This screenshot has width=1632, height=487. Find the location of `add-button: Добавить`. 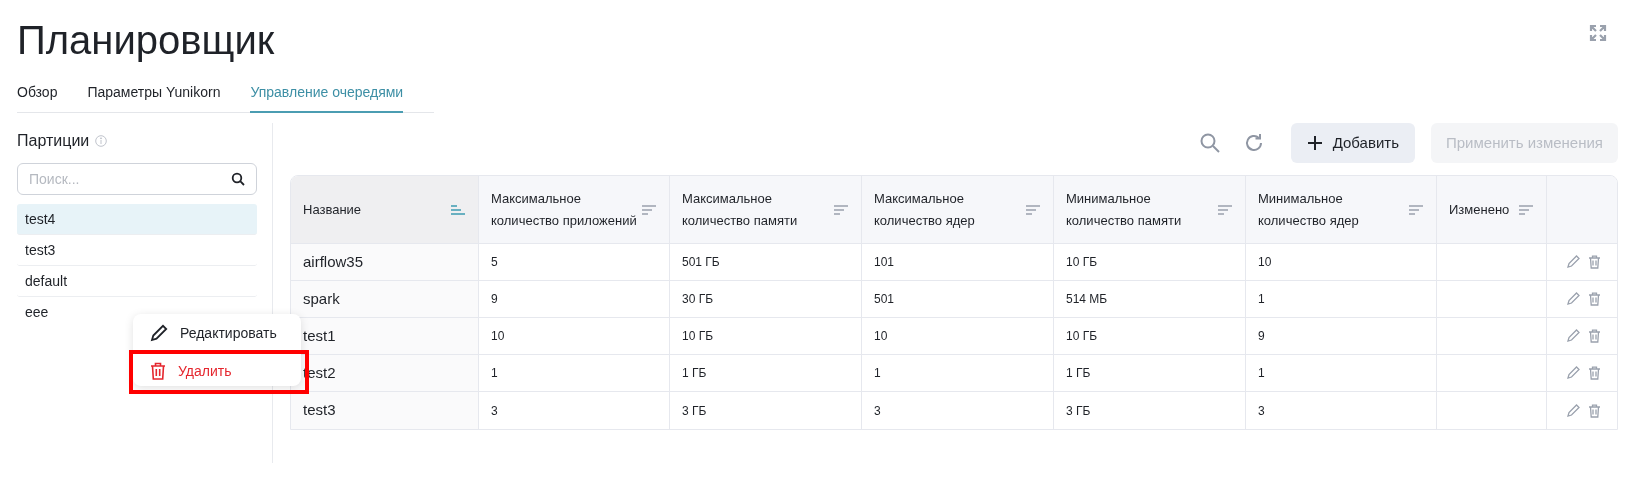

add-button: Добавить is located at coordinates (1352, 143).